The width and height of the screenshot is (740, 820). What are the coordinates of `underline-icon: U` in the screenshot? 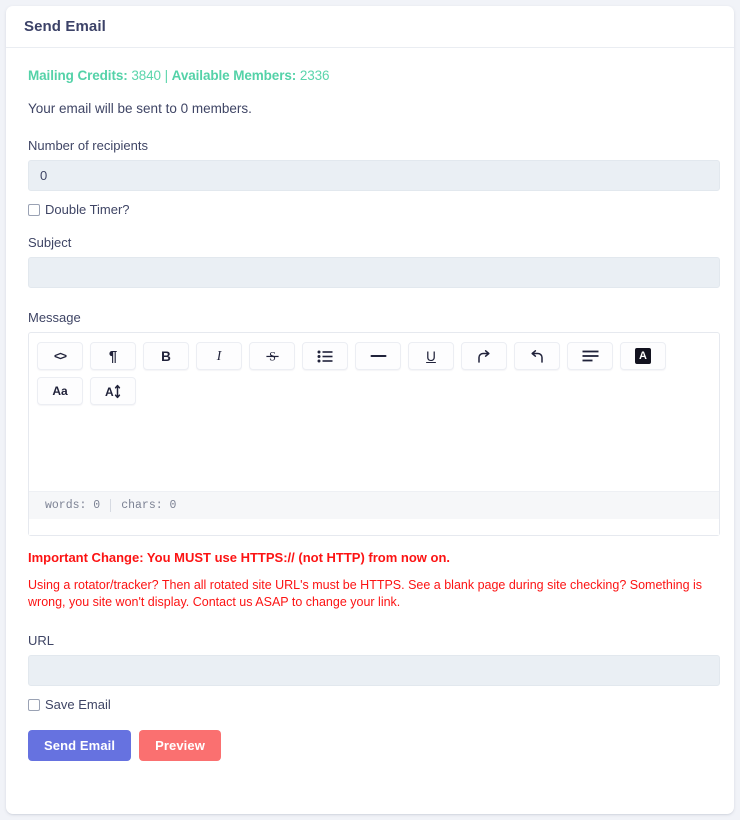 It's located at (431, 356).